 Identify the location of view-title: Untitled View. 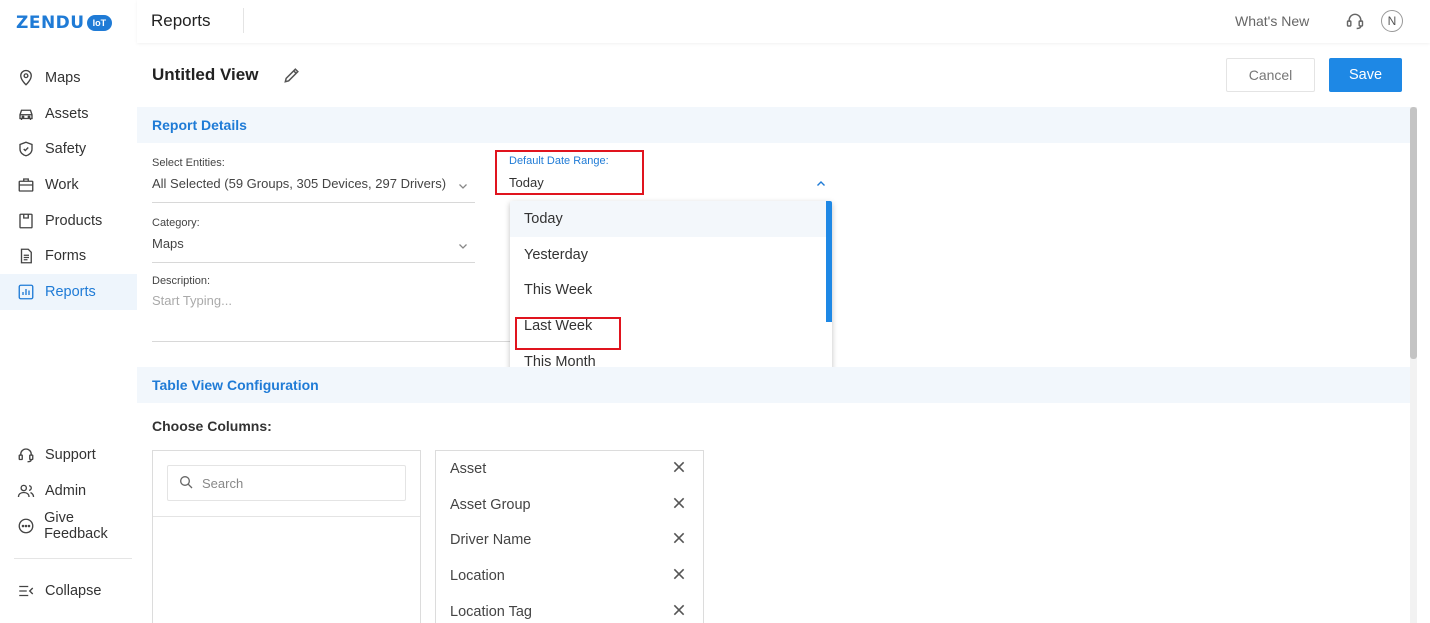
(205, 74).